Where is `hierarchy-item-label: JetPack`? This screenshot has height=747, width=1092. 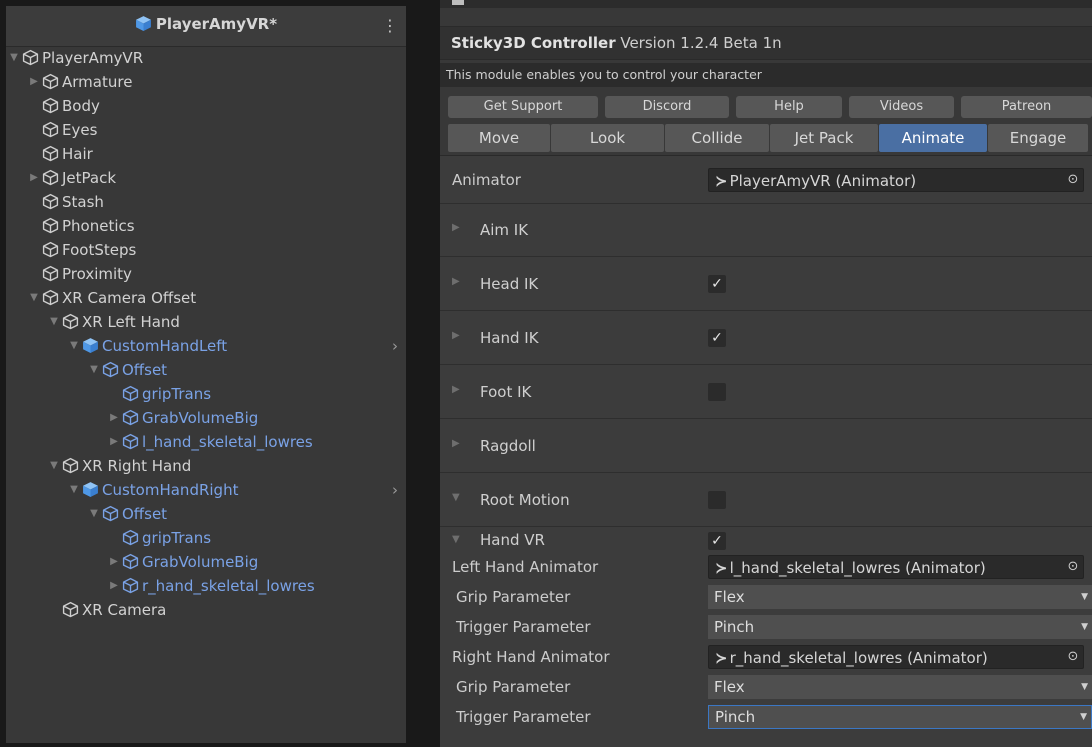 hierarchy-item-label: JetPack is located at coordinates (89, 178).